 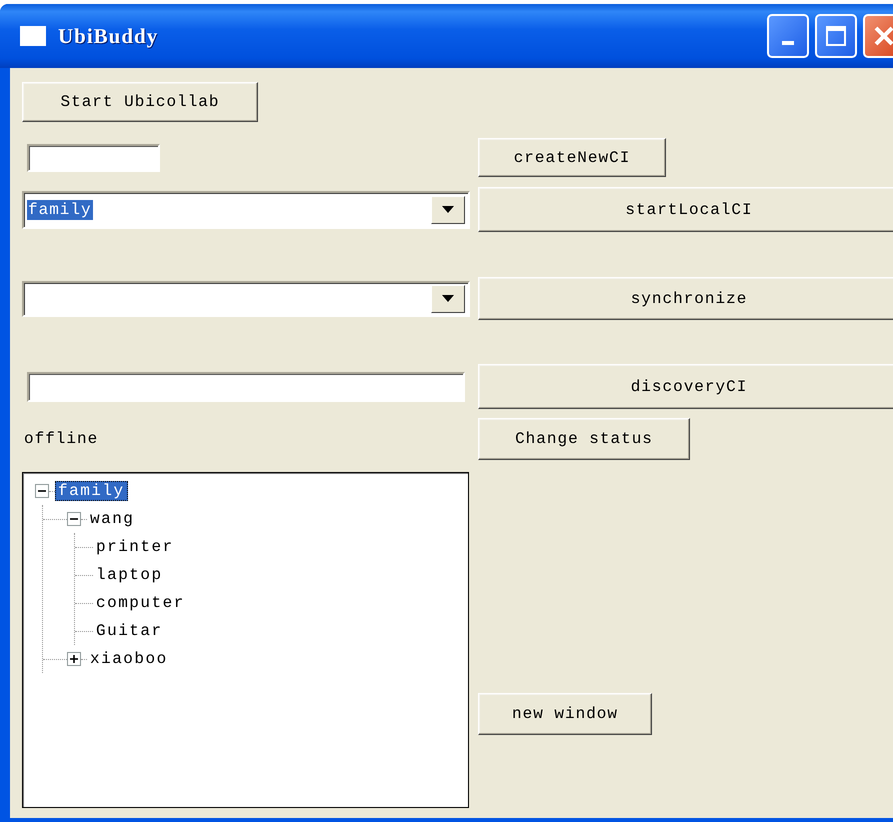 I want to click on tree-item: printer, so click(x=135, y=547).